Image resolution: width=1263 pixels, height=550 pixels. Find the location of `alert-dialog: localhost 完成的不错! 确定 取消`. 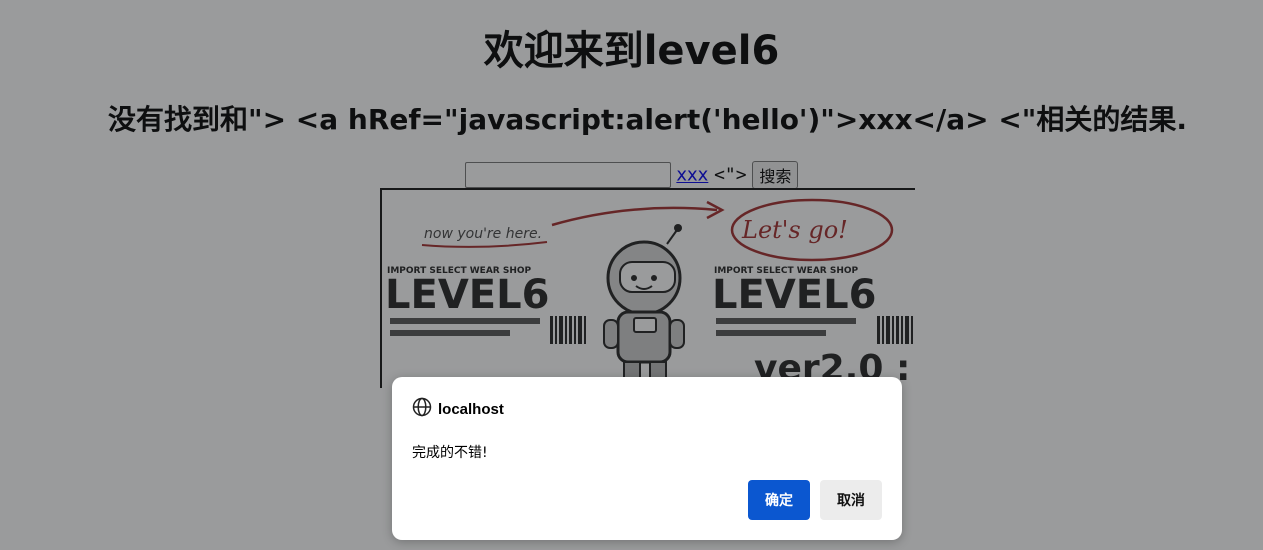

alert-dialog: localhost 完成的不错! 确定 取消 is located at coordinates (647, 458).